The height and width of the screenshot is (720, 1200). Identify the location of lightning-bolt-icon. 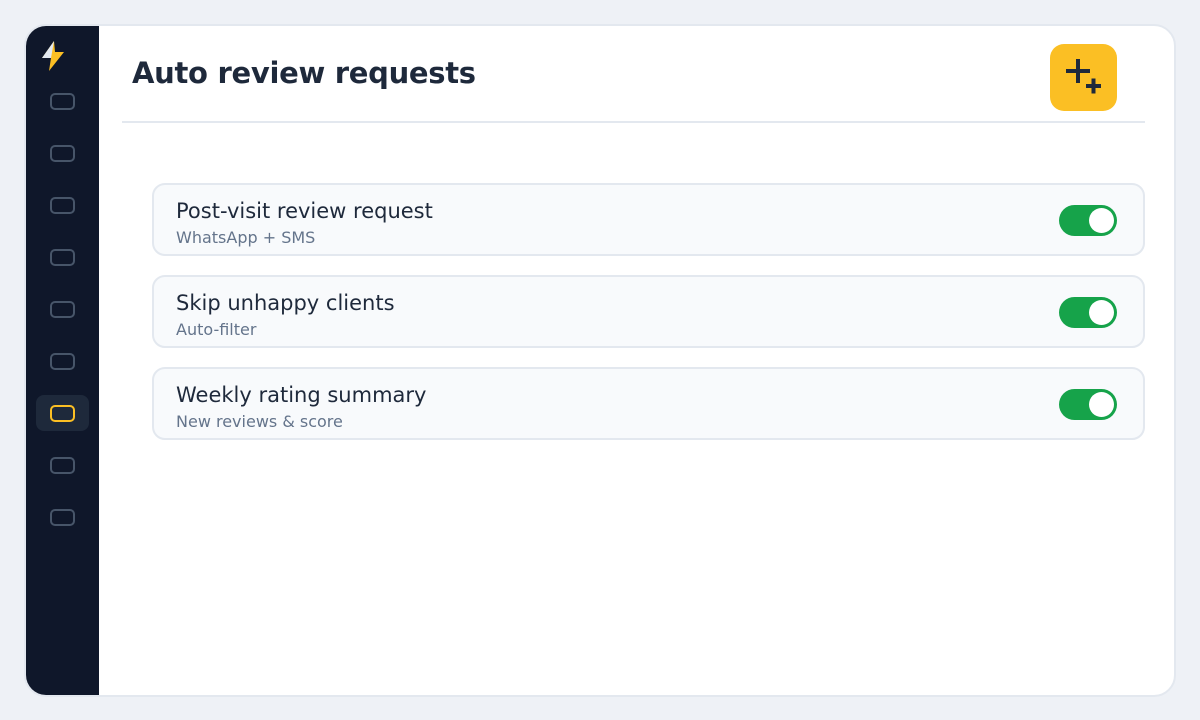
(53, 56).